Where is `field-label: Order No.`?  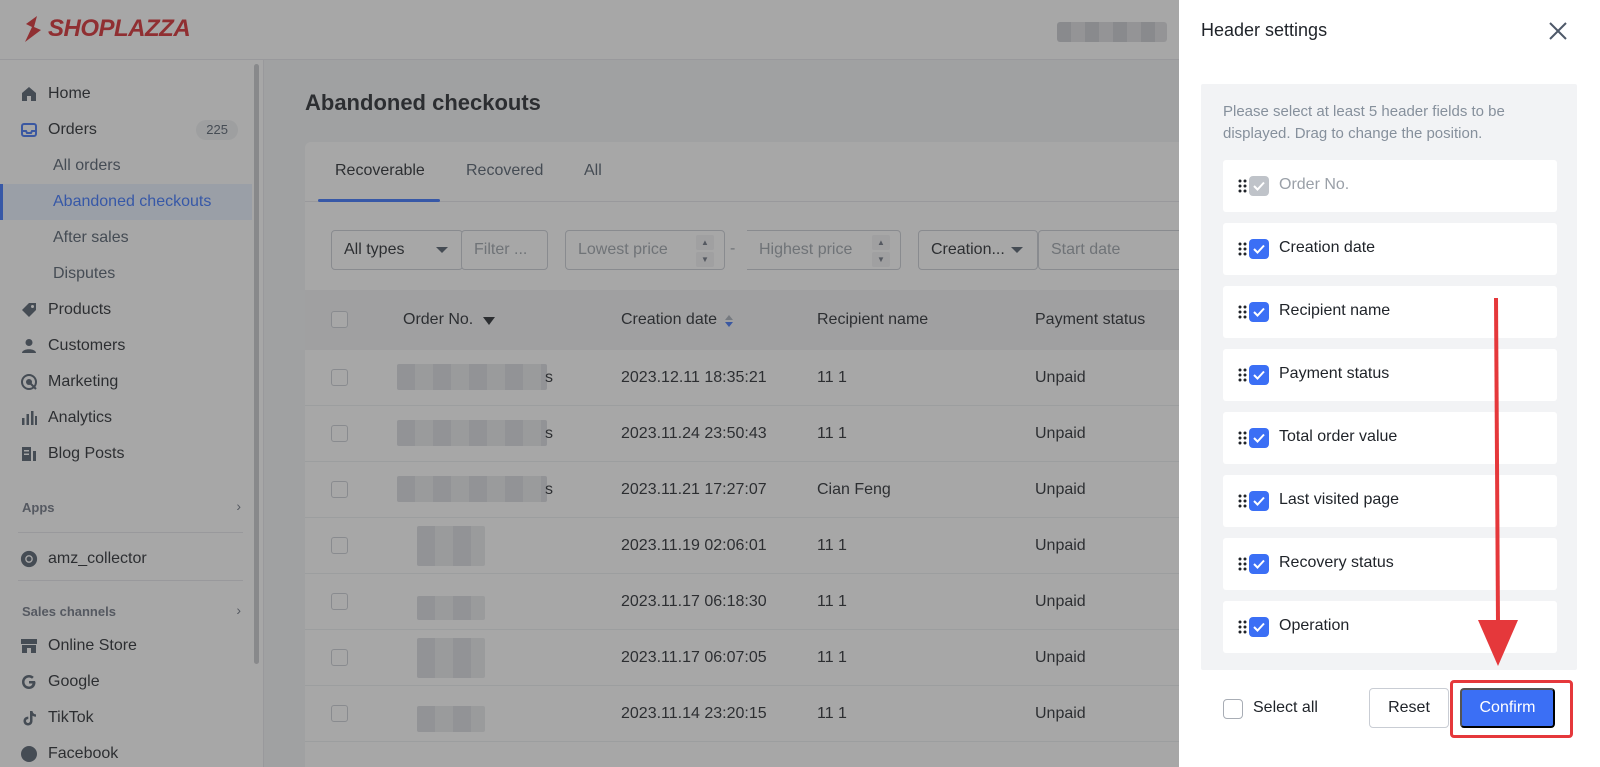 field-label: Order No. is located at coordinates (1314, 184).